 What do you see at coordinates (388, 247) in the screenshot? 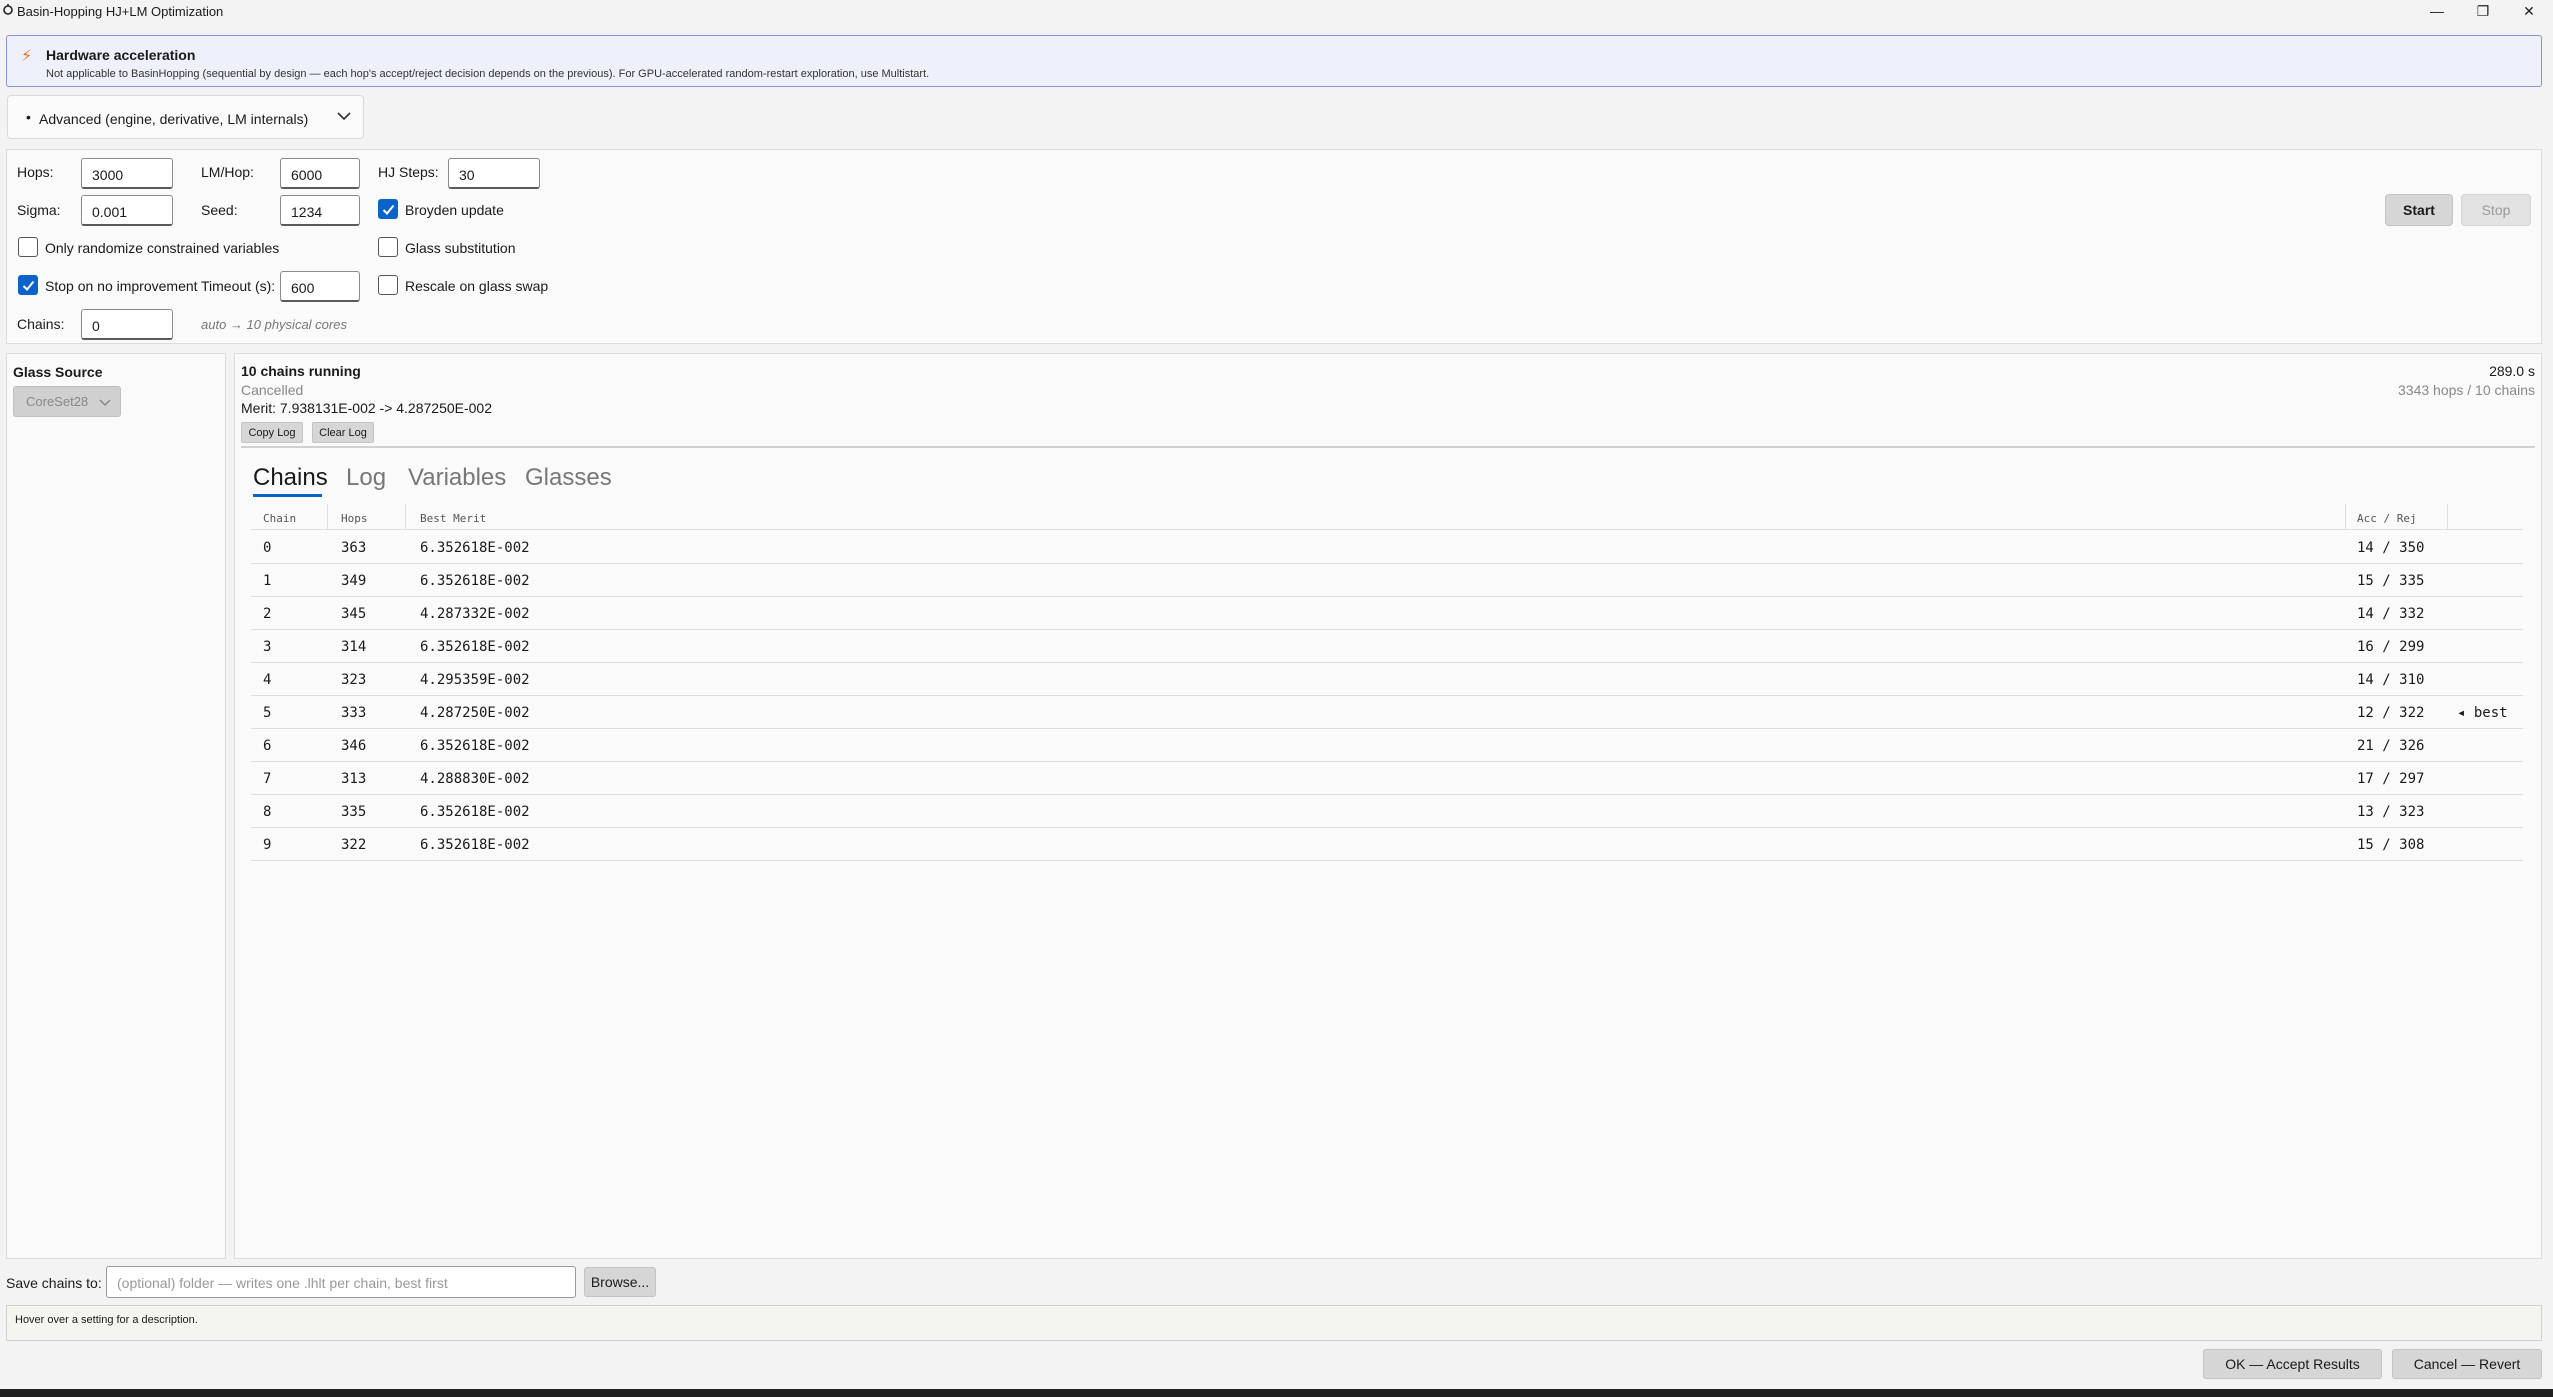
I see `glass-substitution-checkbox` at bounding box center [388, 247].